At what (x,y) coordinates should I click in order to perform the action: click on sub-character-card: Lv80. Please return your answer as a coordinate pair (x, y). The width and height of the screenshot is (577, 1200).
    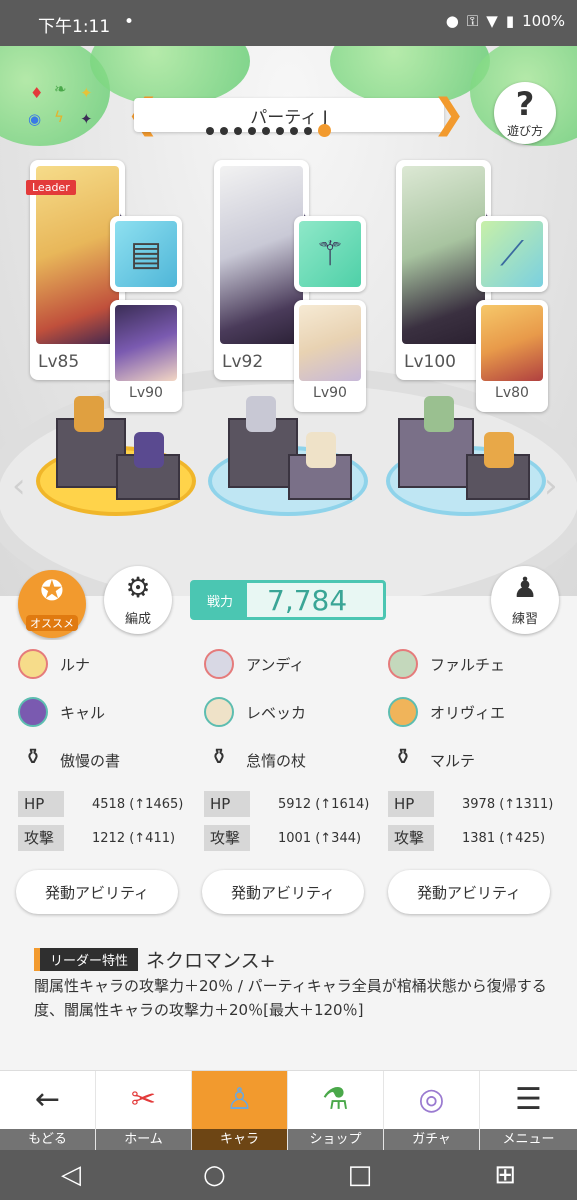
    Looking at the image, I should click on (512, 356).